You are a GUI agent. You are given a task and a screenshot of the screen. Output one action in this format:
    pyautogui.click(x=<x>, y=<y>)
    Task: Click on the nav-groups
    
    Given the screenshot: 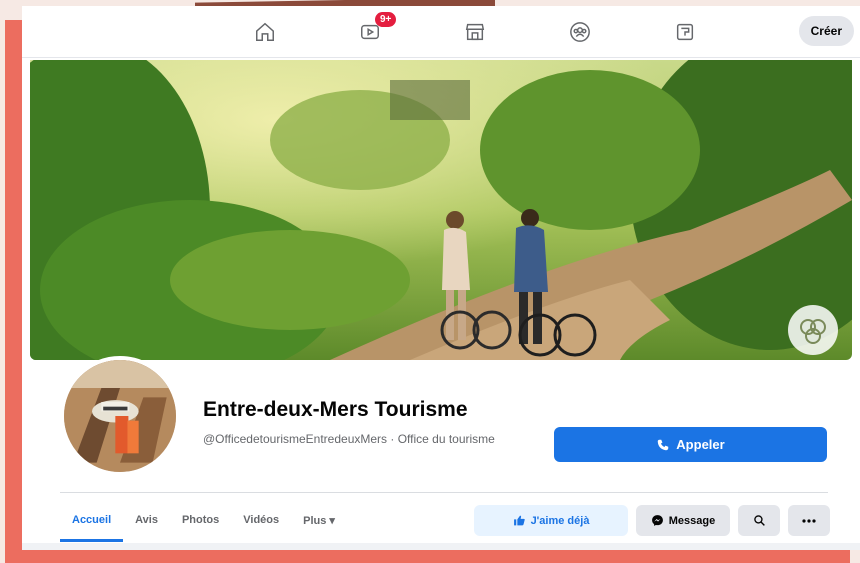 What is the action you would take?
    pyautogui.click(x=579, y=32)
    